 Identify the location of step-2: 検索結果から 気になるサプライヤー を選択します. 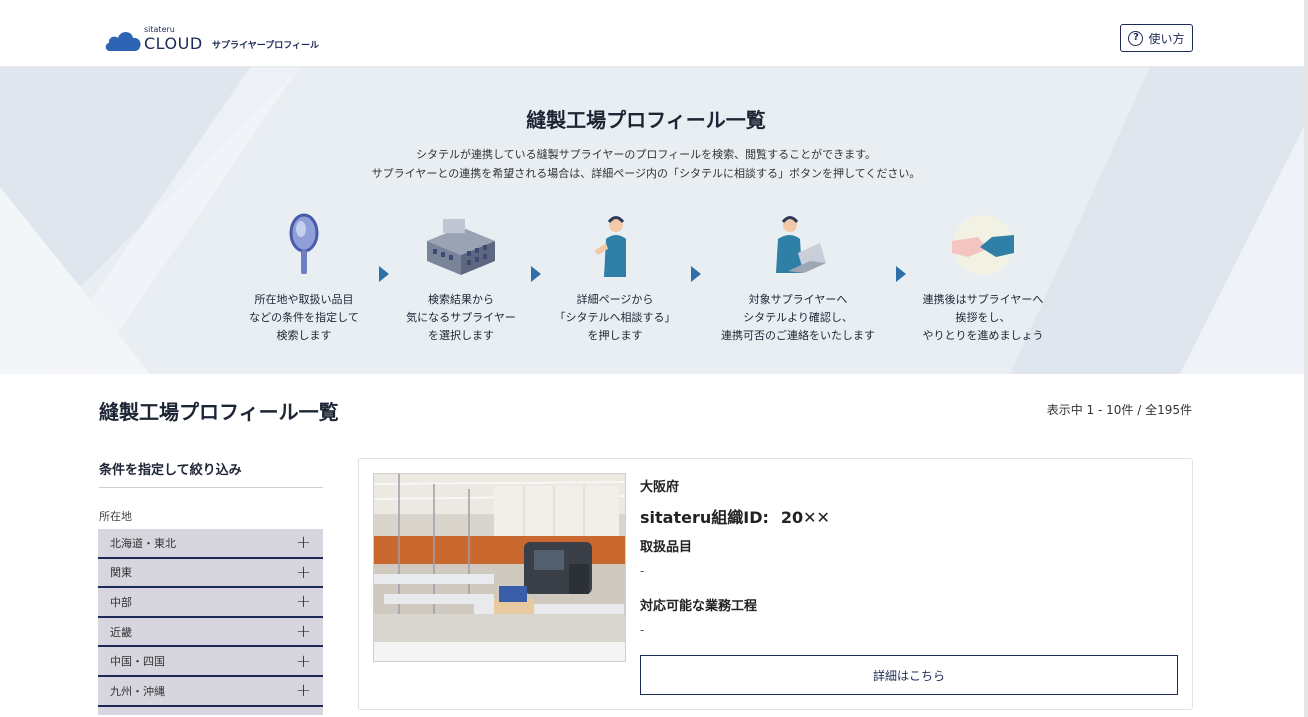
(461, 276).